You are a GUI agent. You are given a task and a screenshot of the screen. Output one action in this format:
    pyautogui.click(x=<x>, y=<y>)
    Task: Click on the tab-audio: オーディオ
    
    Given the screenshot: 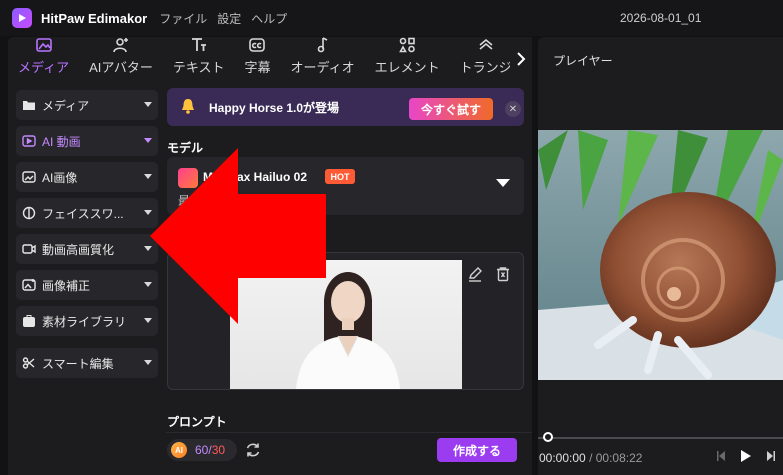 What is the action you would take?
    pyautogui.click(x=323, y=59)
    